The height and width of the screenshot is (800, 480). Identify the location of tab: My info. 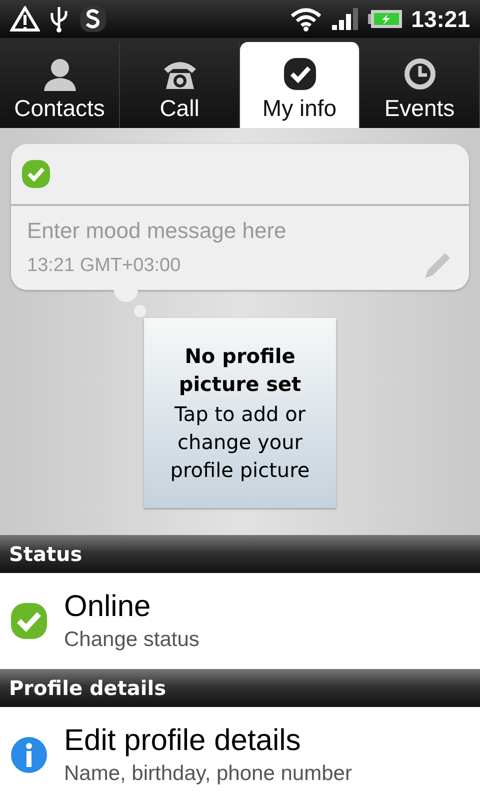
(300, 85).